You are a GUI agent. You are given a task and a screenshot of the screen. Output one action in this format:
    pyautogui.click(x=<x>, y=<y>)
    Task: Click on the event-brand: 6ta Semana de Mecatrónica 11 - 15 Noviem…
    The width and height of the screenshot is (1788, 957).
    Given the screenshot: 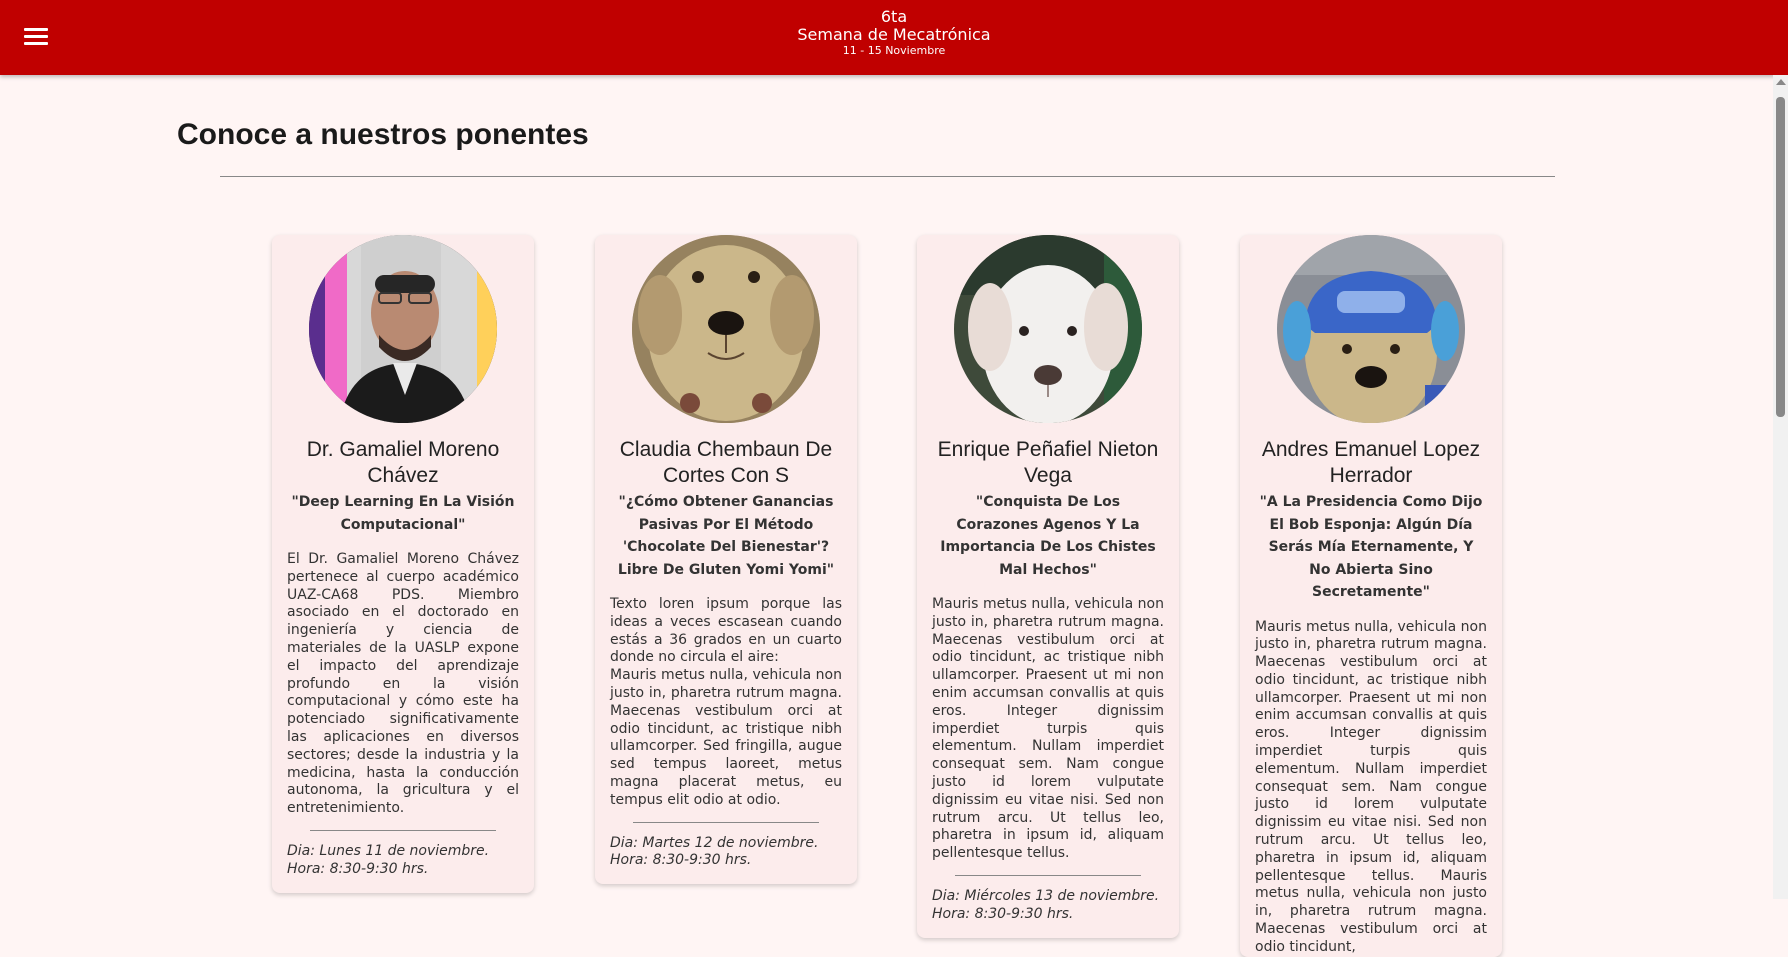 What is the action you would take?
    pyautogui.click(x=894, y=32)
    